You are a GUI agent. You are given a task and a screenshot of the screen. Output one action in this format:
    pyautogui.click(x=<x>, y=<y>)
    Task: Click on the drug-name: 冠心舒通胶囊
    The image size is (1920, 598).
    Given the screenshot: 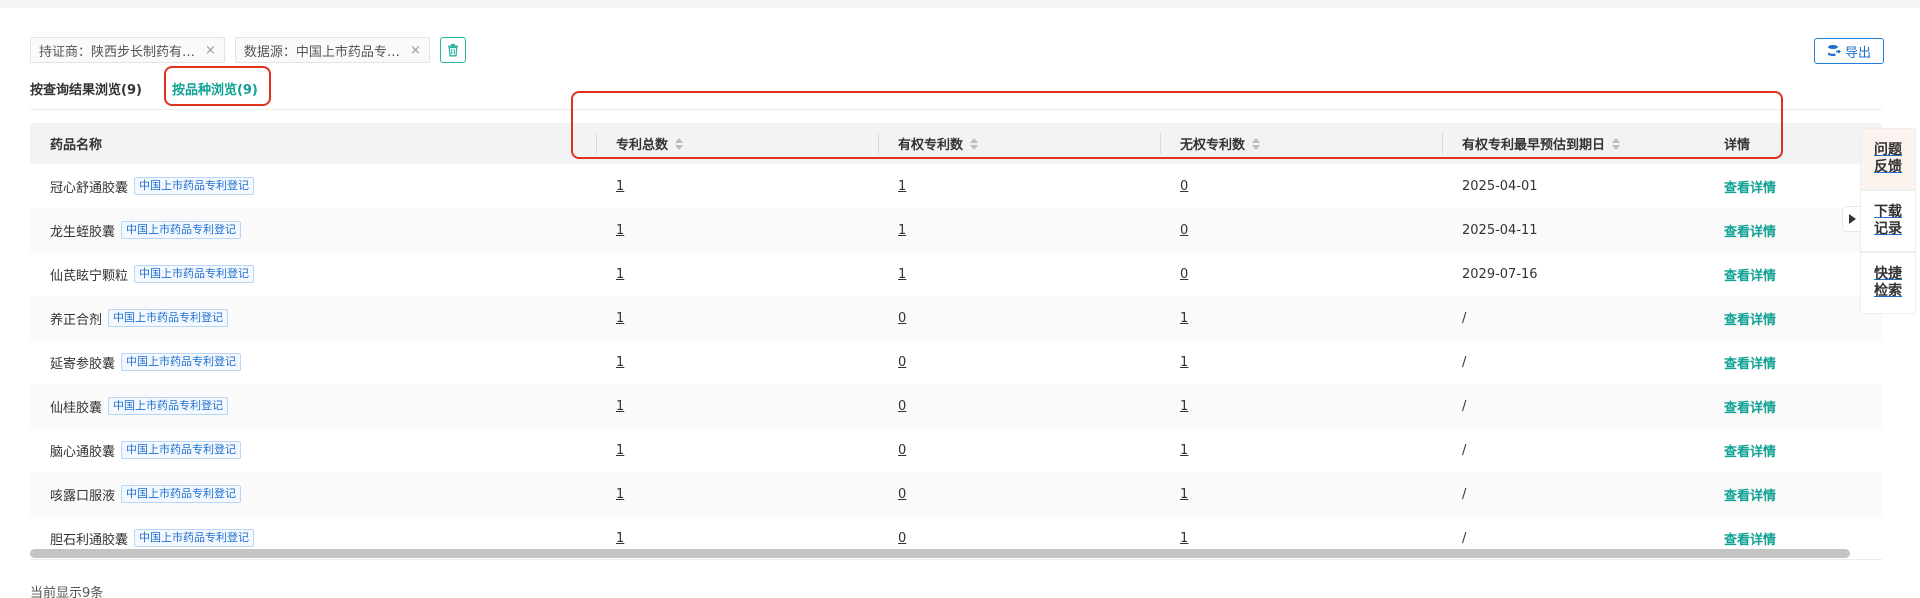 What is the action you would take?
    pyautogui.click(x=89, y=188)
    